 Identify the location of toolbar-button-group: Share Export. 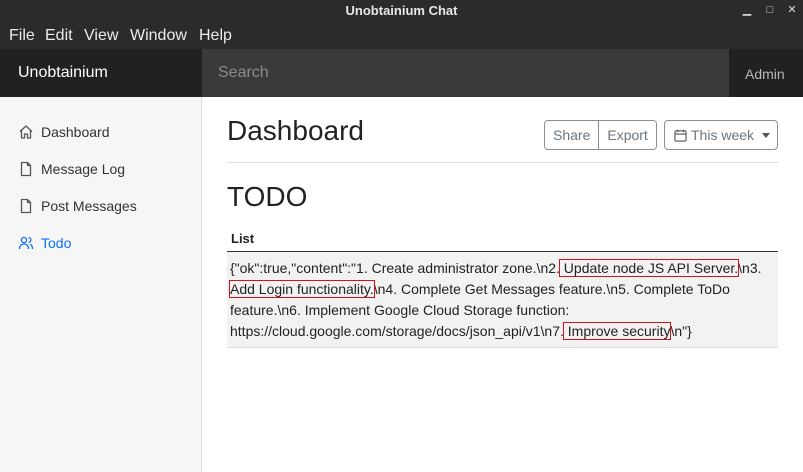
(600, 135).